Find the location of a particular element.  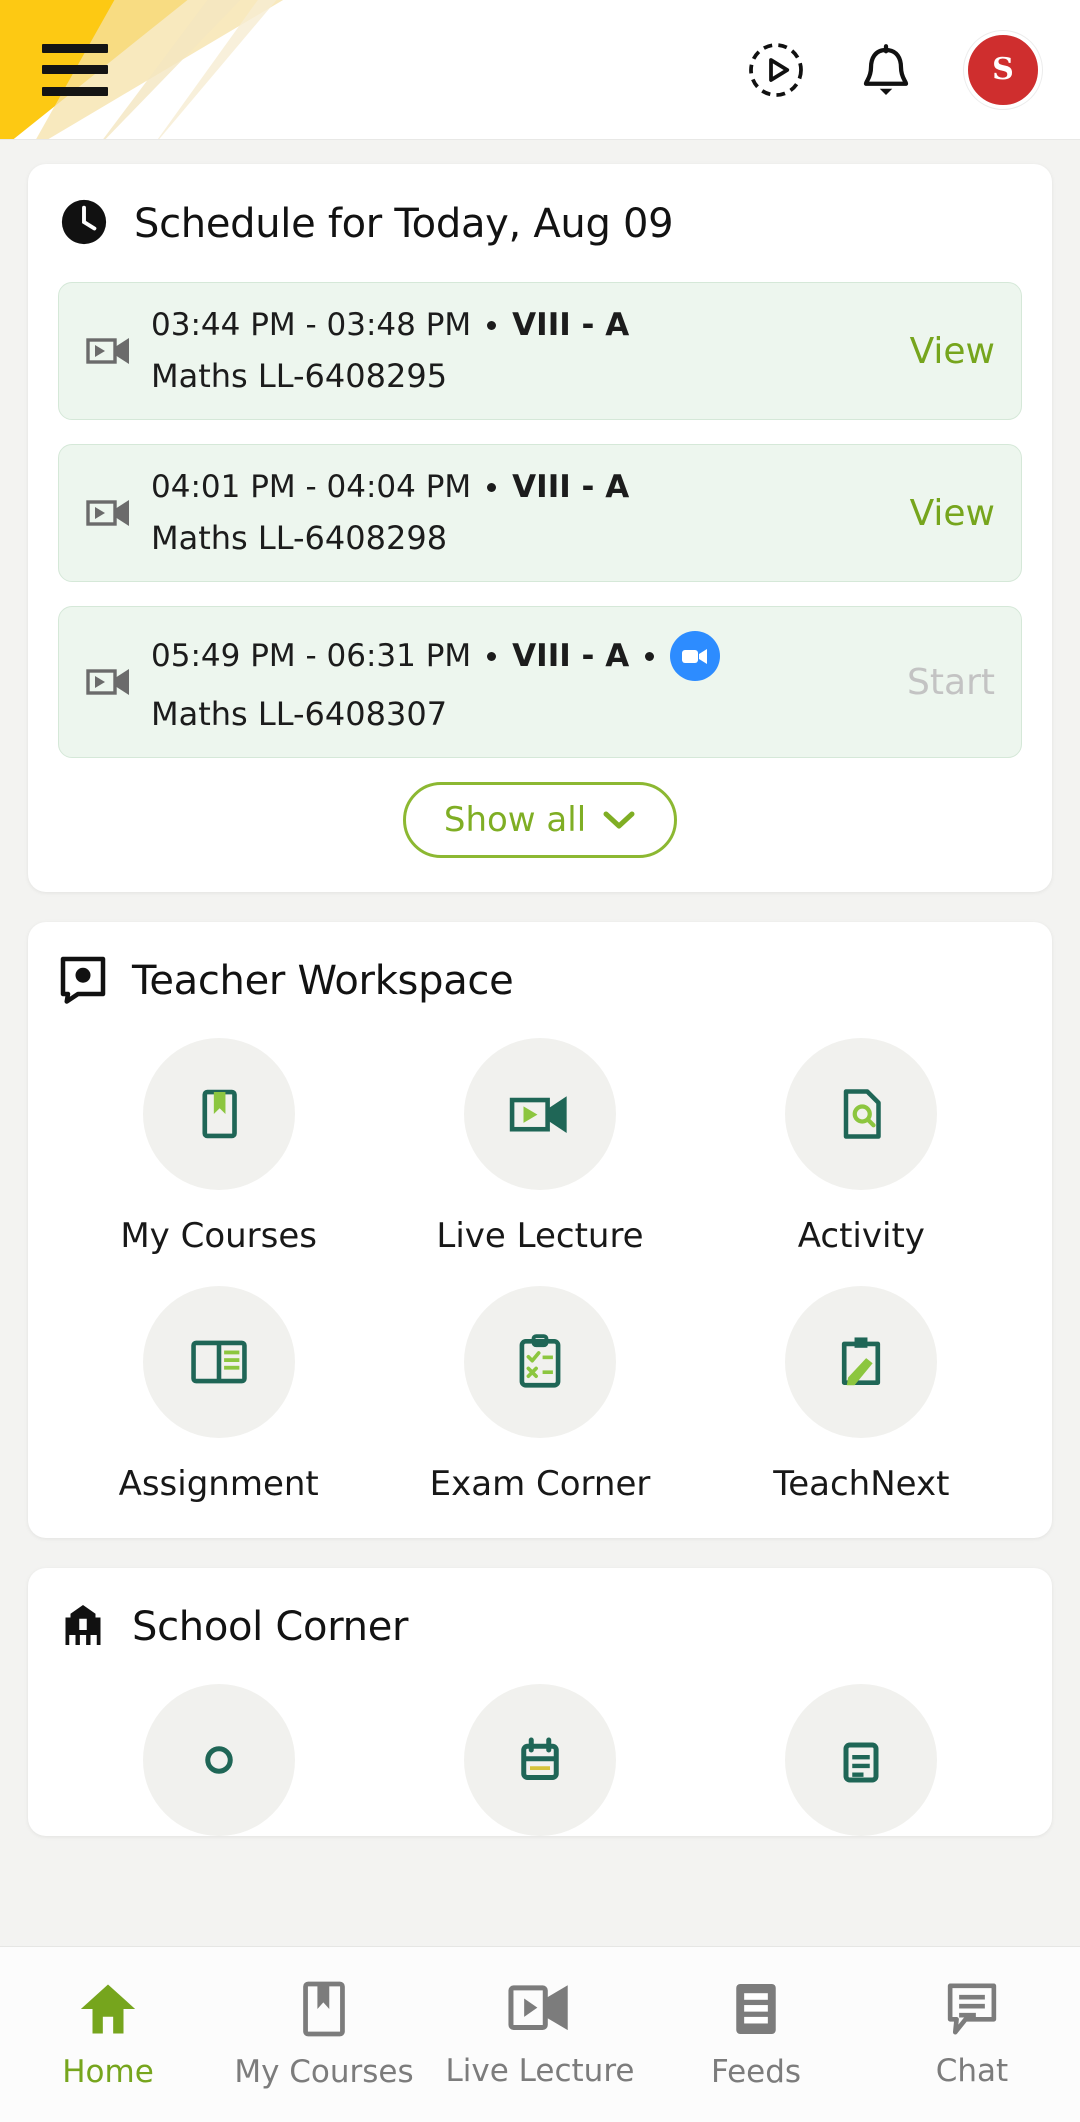

workspace-title: Teacher Workspace is located at coordinates (323, 981).